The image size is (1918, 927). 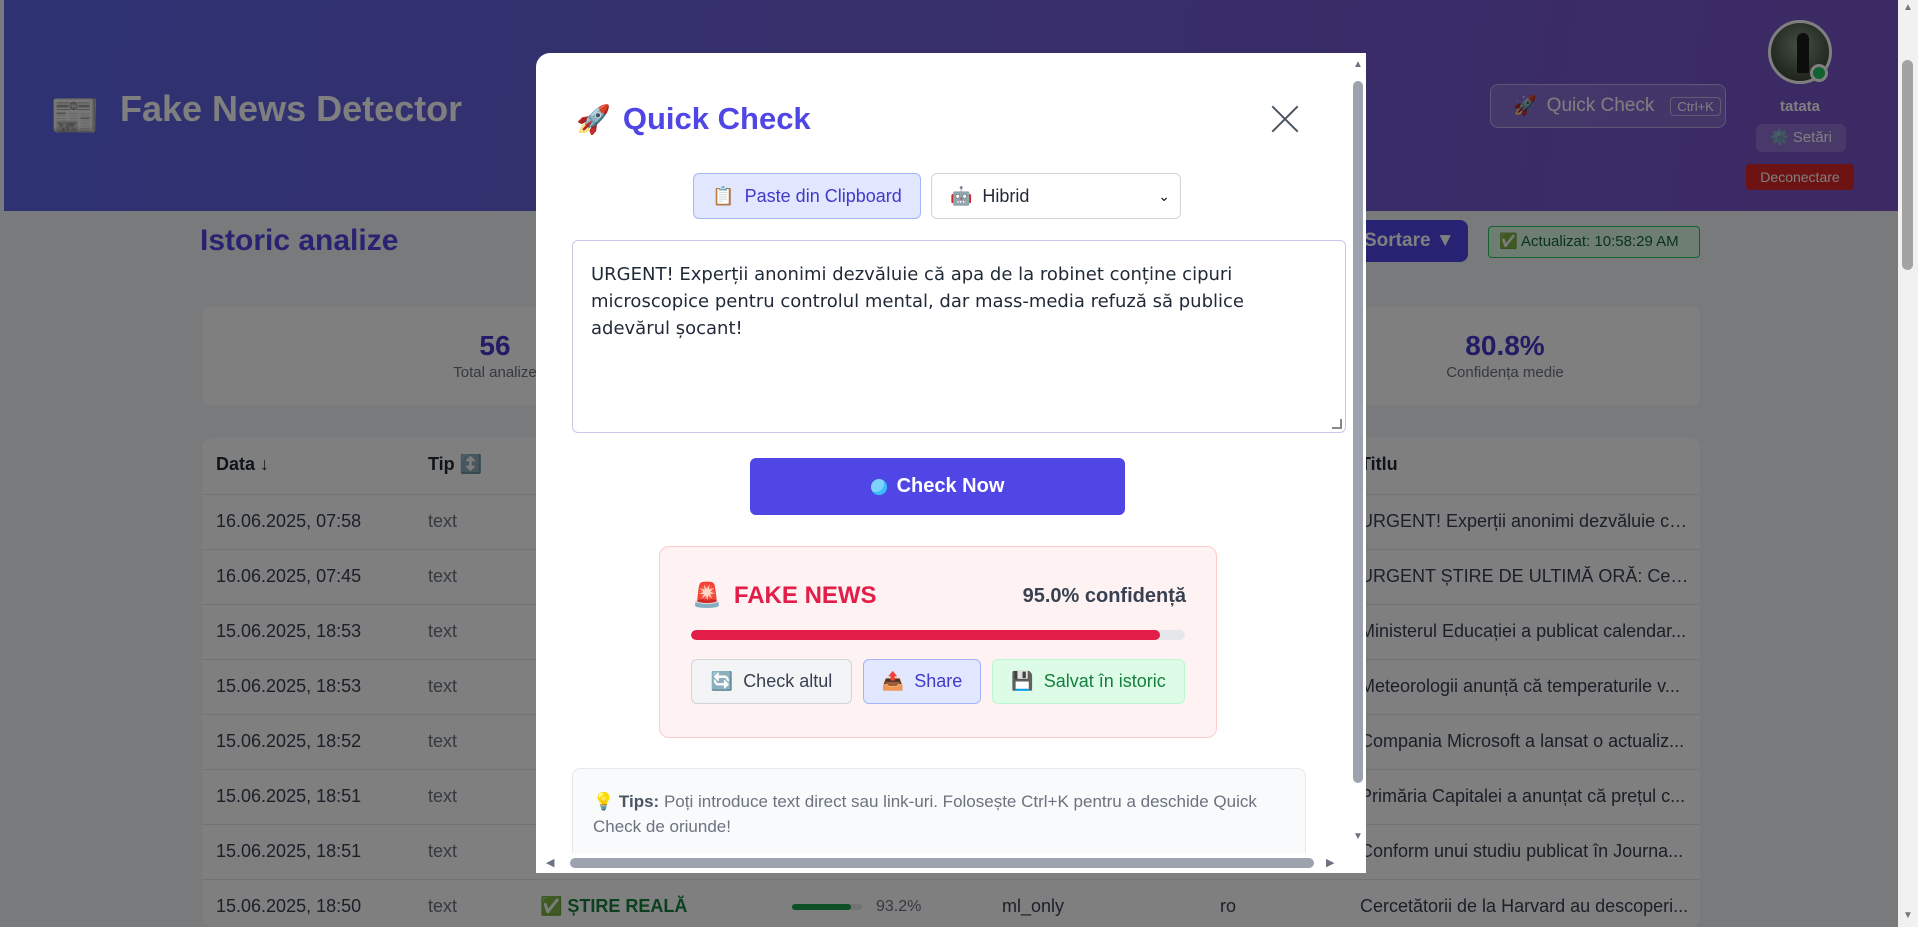 I want to click on alarm-icon: 🚨, so click(x=707, y=595).